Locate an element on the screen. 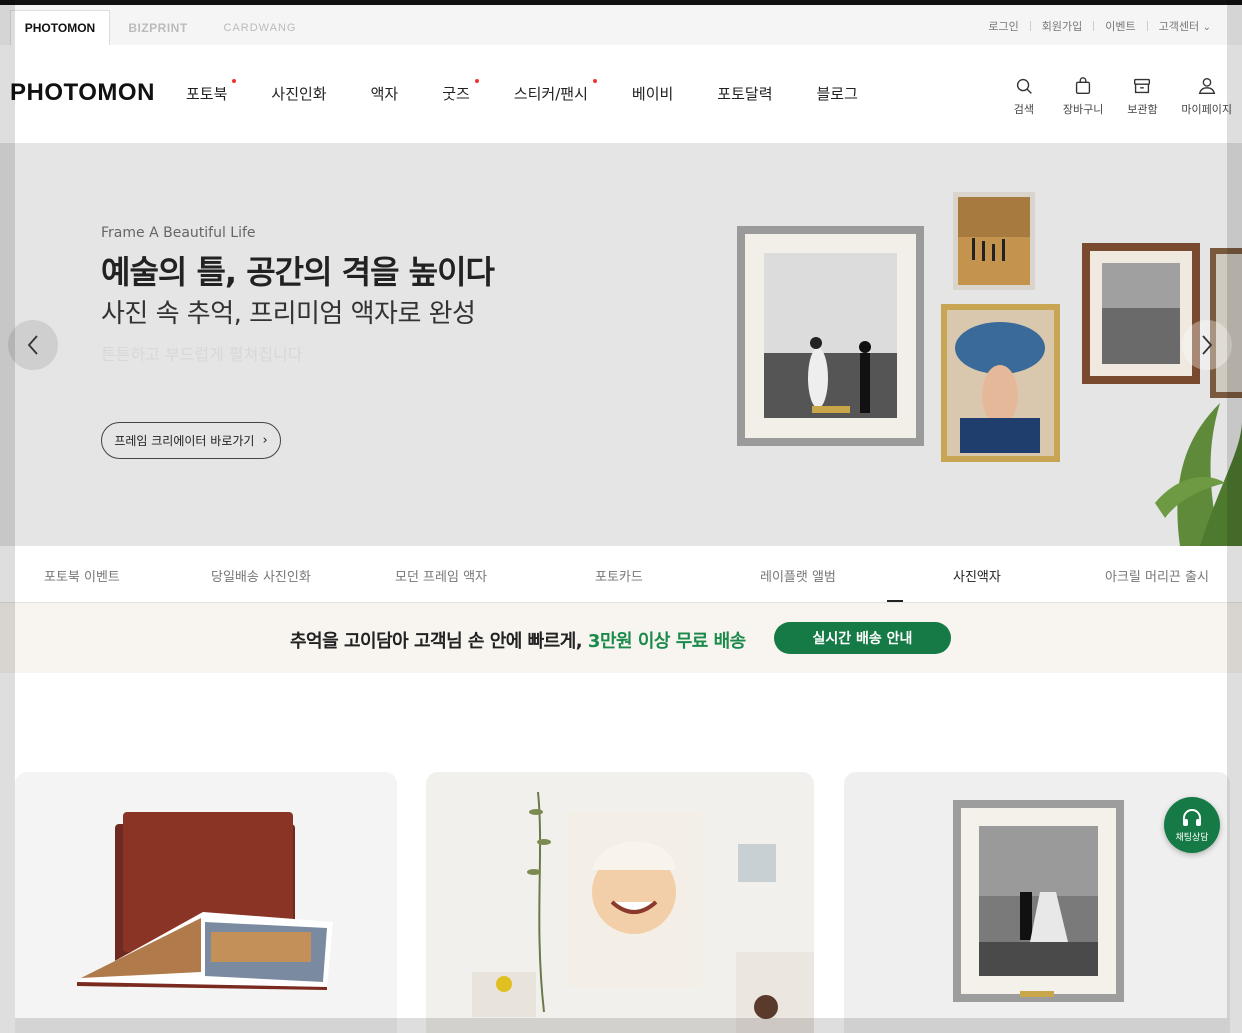 The height and width of the screenshot is (1033, 1242). nav-item-label: 블로그 is located at coordinates (837, 94).